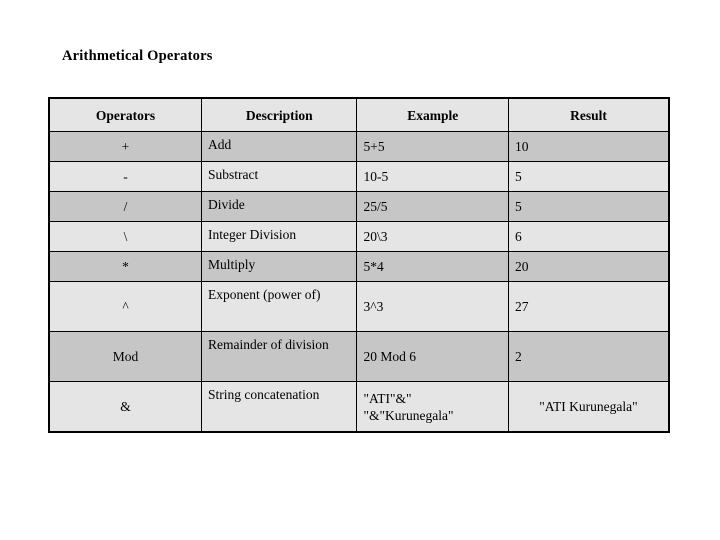 The width and height of the screenshot is (720, 540). Describe the element at coordinates (279, 114) in the screenshot. I see `column-header-description: Description` at that location.